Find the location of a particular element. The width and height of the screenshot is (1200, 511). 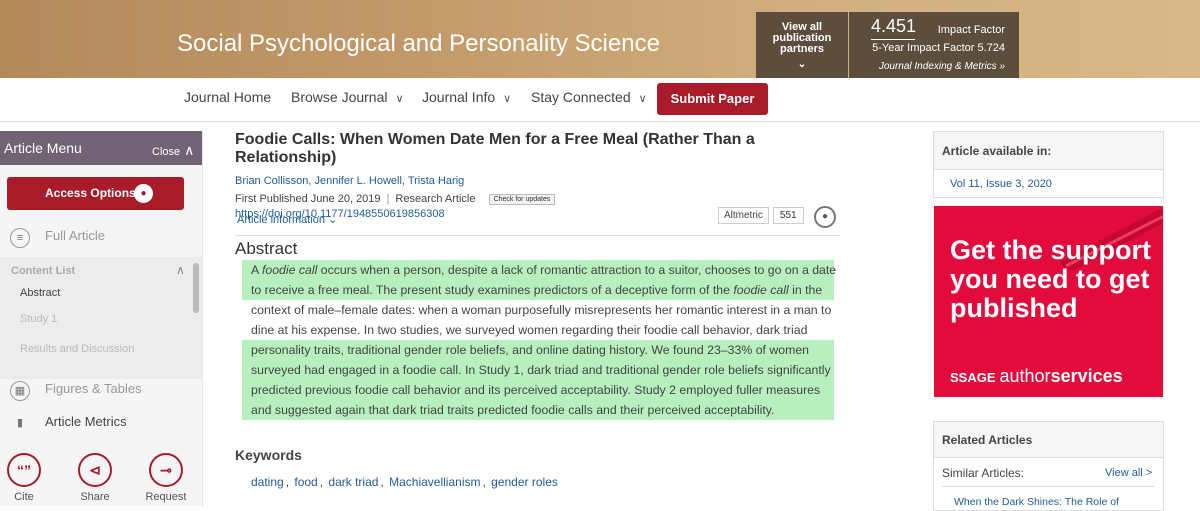

nav-label: Stay Connected is located at coordinates (581, 97).